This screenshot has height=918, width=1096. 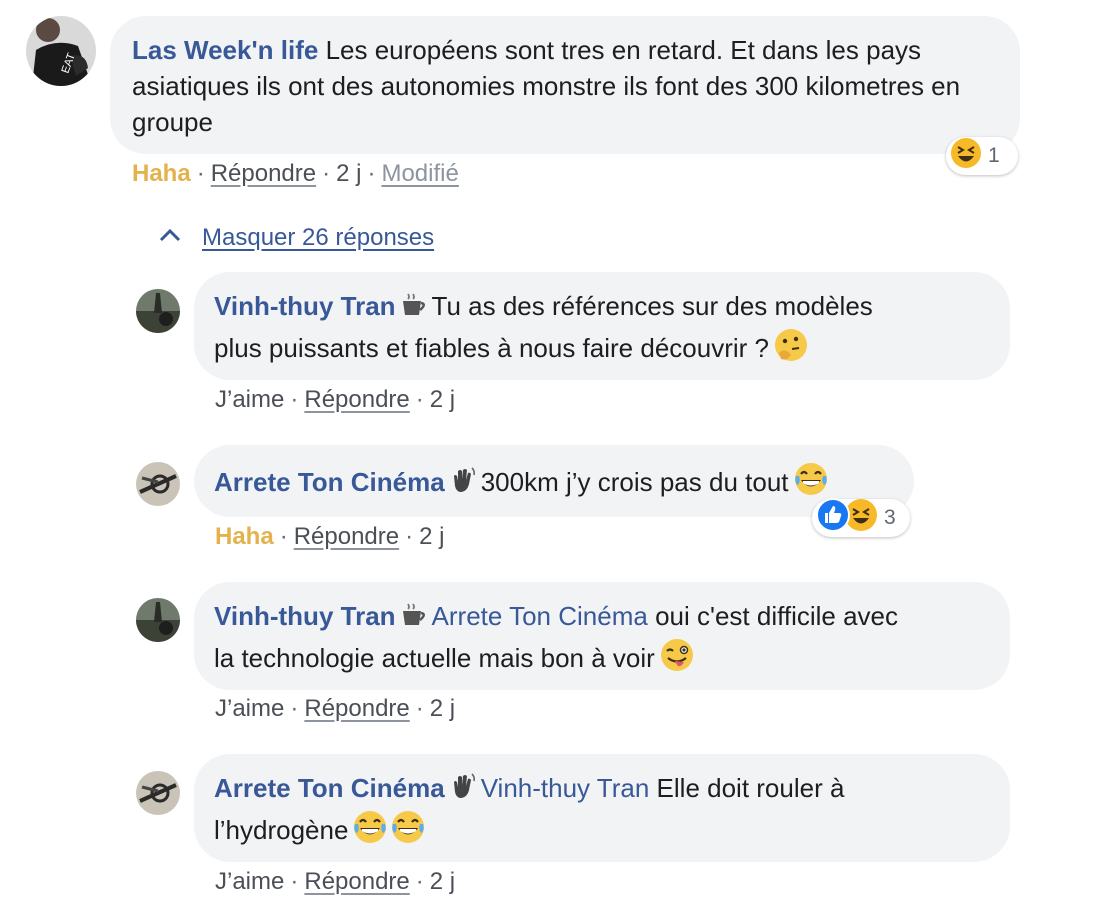 What do you see at coordinates (652, 306) in the screenshot?
I see `reply-text: Tu as des références sur des modèles` at bounding box center [652, 306].